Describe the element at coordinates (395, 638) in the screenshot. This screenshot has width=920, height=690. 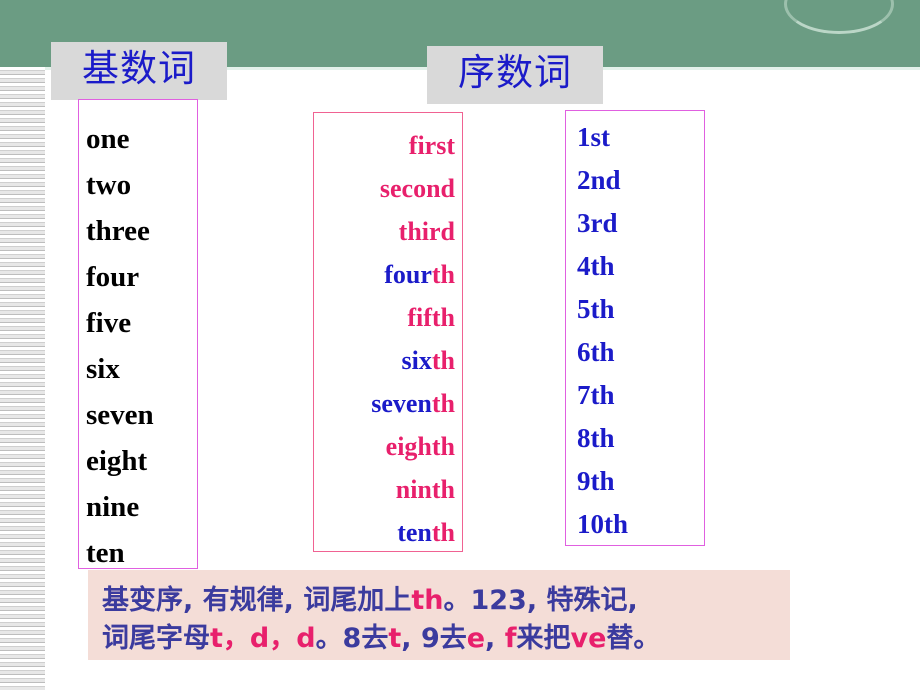
I see `rule-note-highlight: t` at that location.